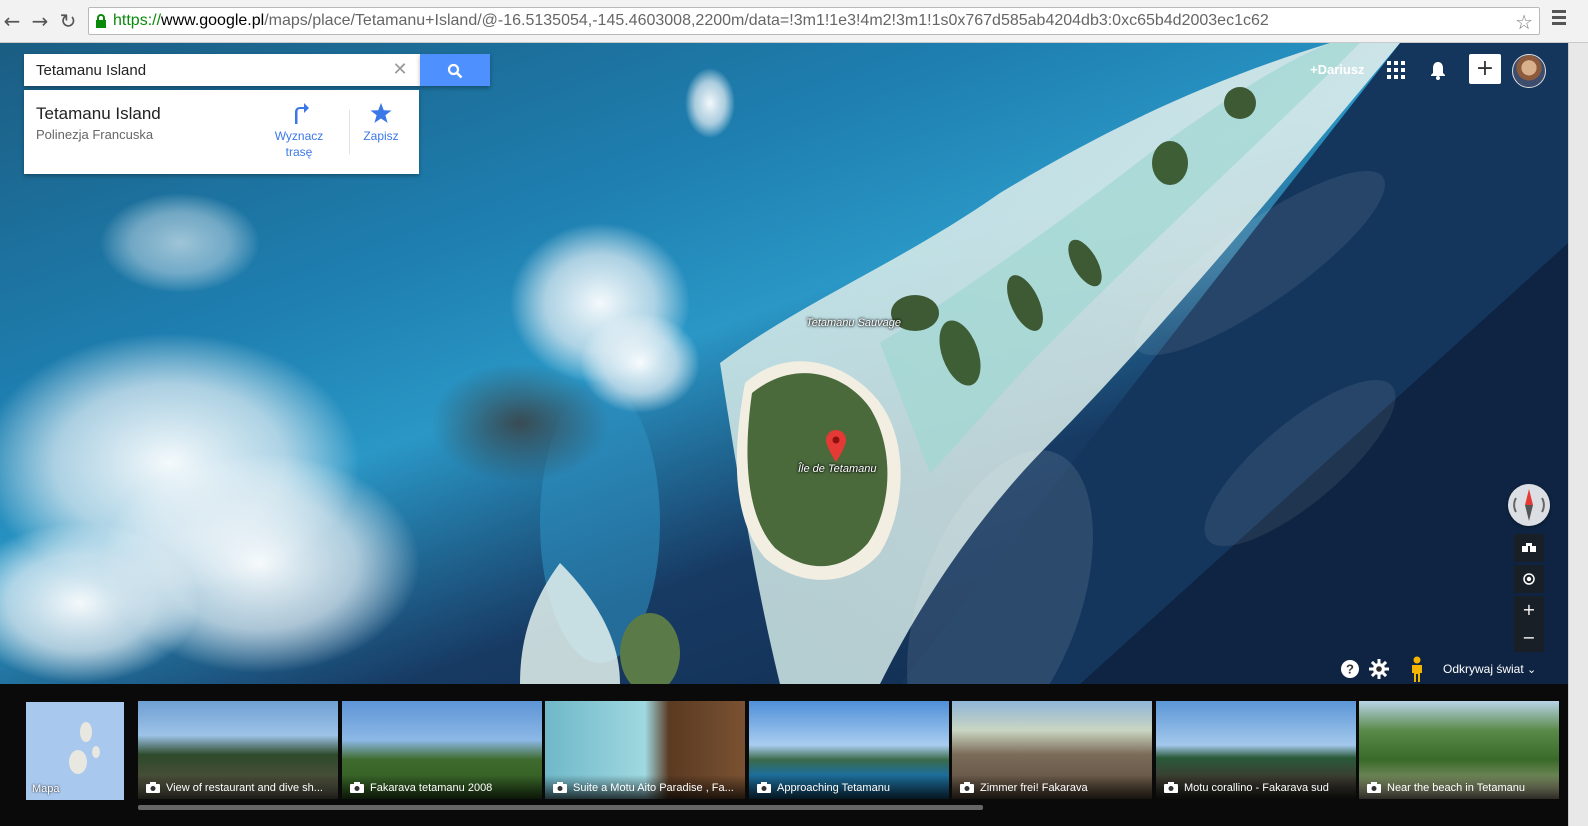  I want to click on browser-menu-icon, so click(1560, 20).